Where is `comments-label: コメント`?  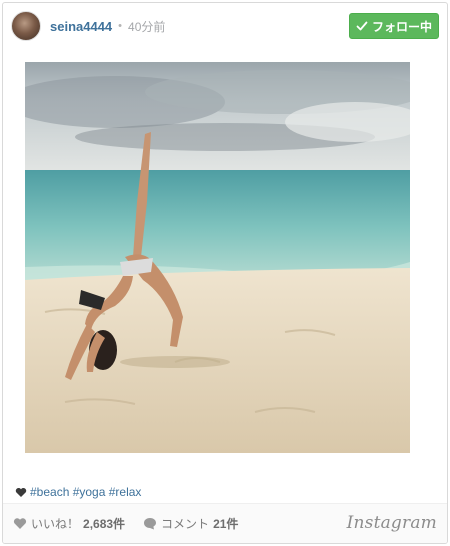
comments-label: コメント is located at coordinates (185, 524).